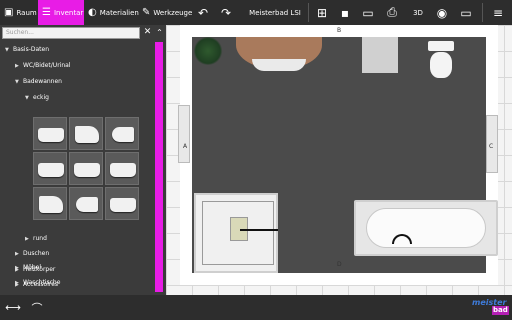 The image size is (512, 320). Describe the element at coordinates (322, 12) in the screenshot. I see `new-file-button: ⊞` at that location.